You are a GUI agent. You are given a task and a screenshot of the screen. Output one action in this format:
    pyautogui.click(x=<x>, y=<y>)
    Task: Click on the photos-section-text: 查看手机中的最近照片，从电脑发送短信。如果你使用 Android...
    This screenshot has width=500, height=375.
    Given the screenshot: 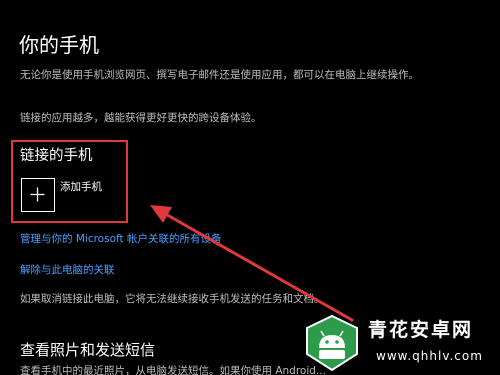 What is the action you would take?
    pyautogui.click(x=173, y=370)
    